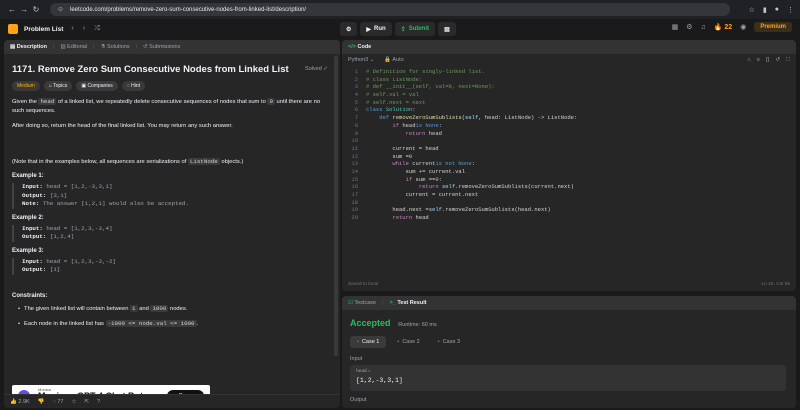  I want to click on tab-editorial: ▥ Editorial, so click(73, 47).